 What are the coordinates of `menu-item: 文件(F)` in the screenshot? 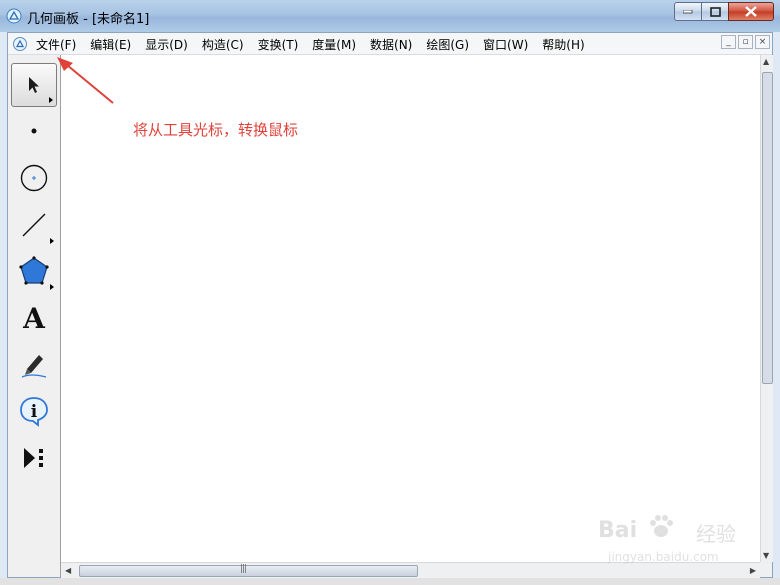 It's located at (56, 44).